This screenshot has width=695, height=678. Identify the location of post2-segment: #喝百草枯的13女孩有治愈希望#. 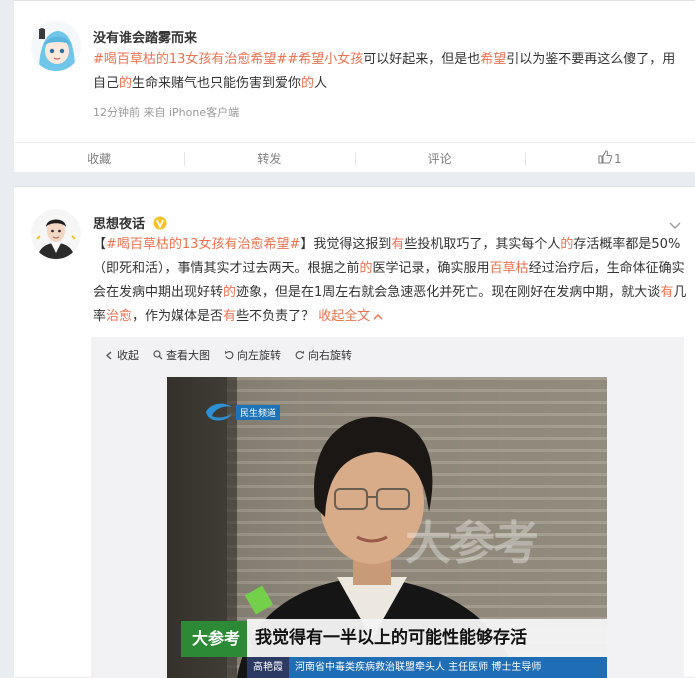
(203, 244).